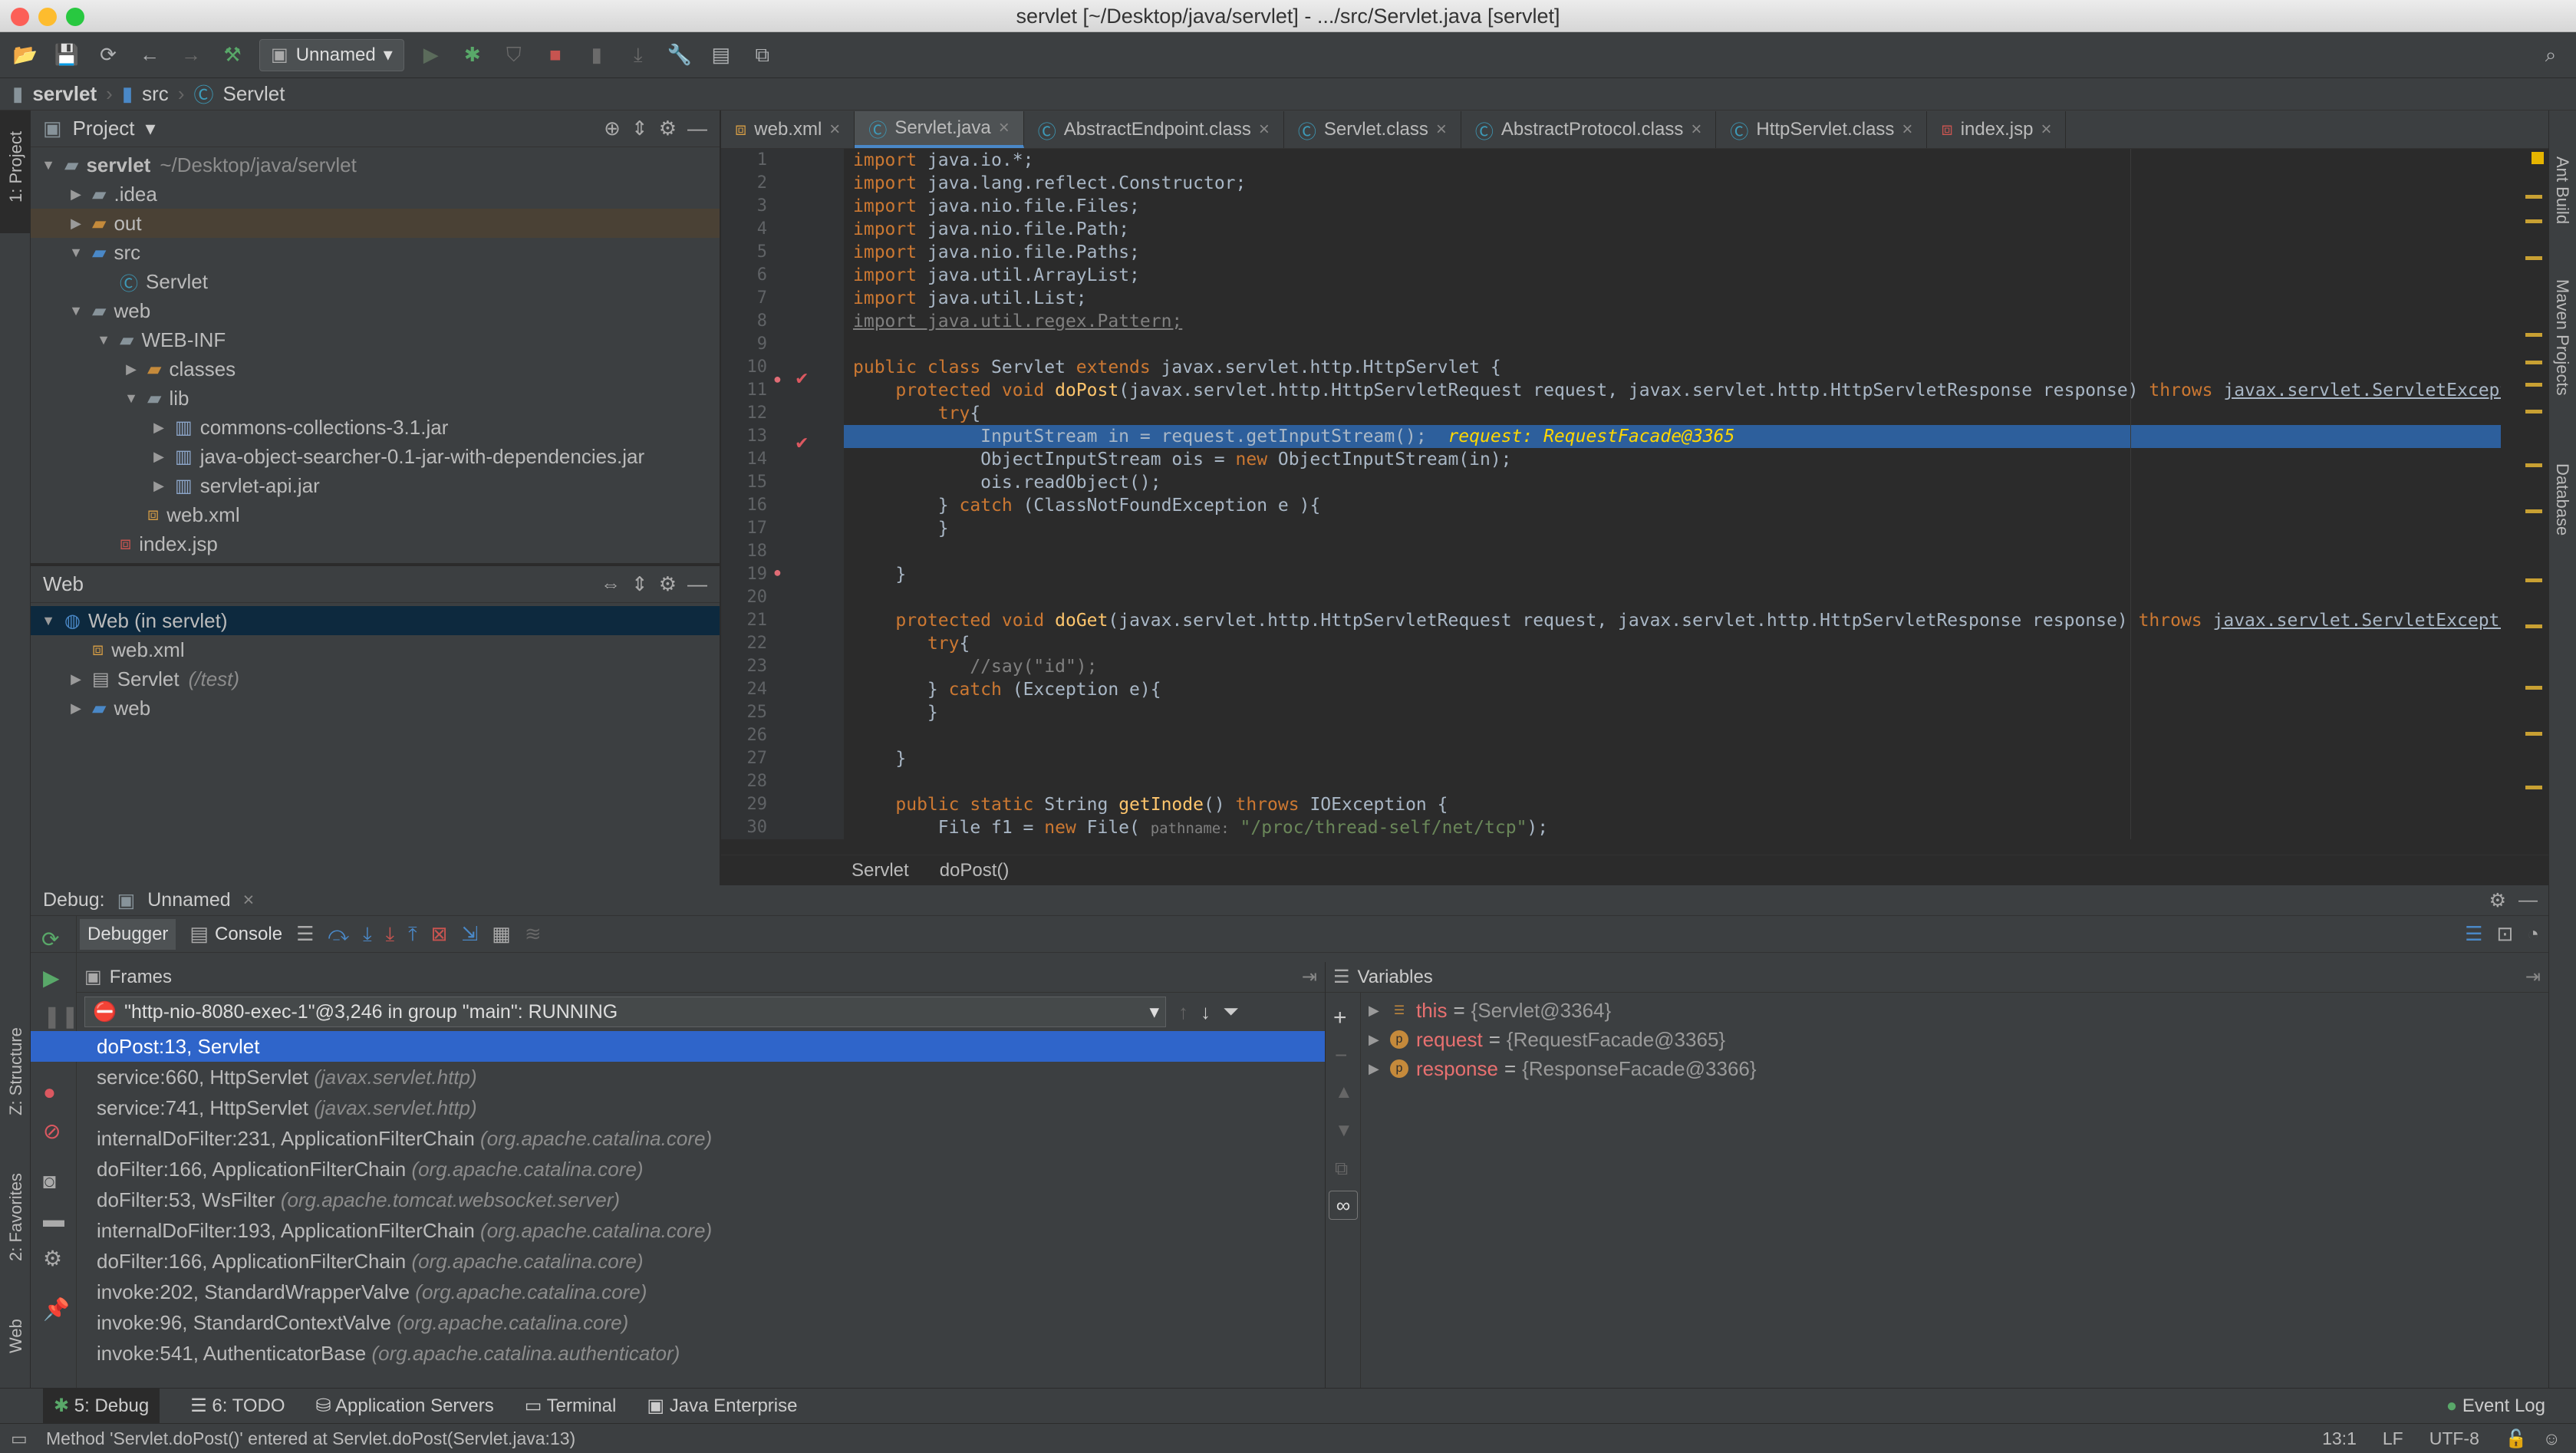 The image size is (2576, 1453). Describe the element at coordinates (2533, 934) in the screenshot. I see `memory-icon: ◔` at that location.